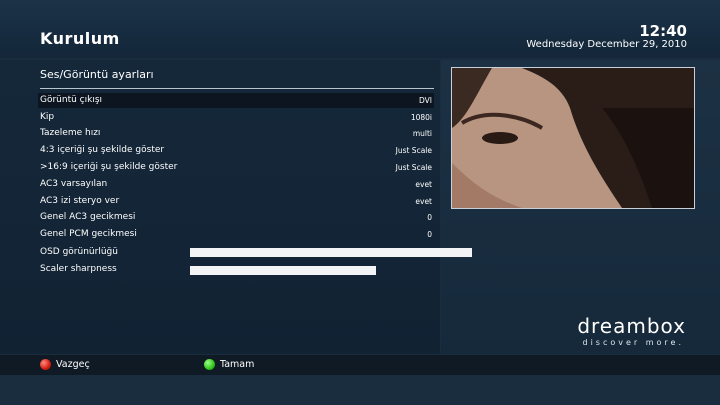 Image resolution: width=720 pixels, height=405 pixels. What do you see at coordinates (633, 342) in the screenshot?
I see `logo-tagline: discover more.` at bounding box center [633, 342].